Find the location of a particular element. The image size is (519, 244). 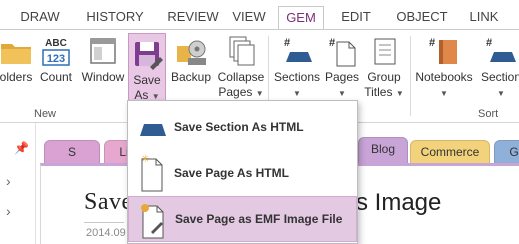

menu-item-save-page-emf: Save Page as EMF Image File is located at coordinates (242, 219).